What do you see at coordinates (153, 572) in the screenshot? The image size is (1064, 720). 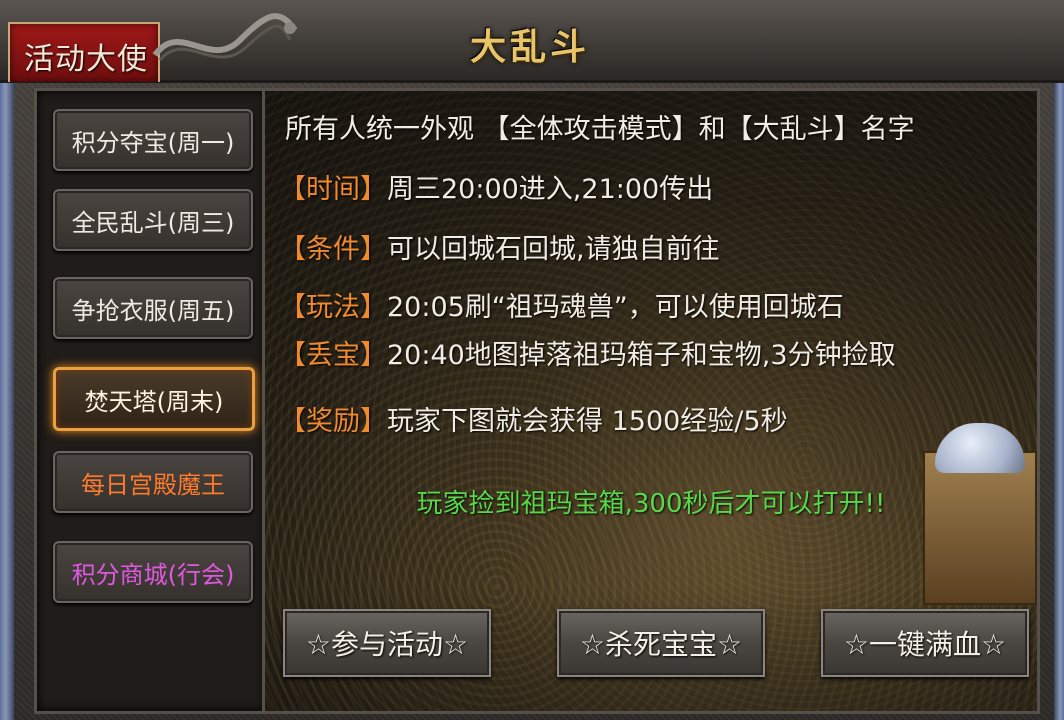 I see `activity-item-points-shop: 积分商城(行会)` at bounding box center [153, 572].